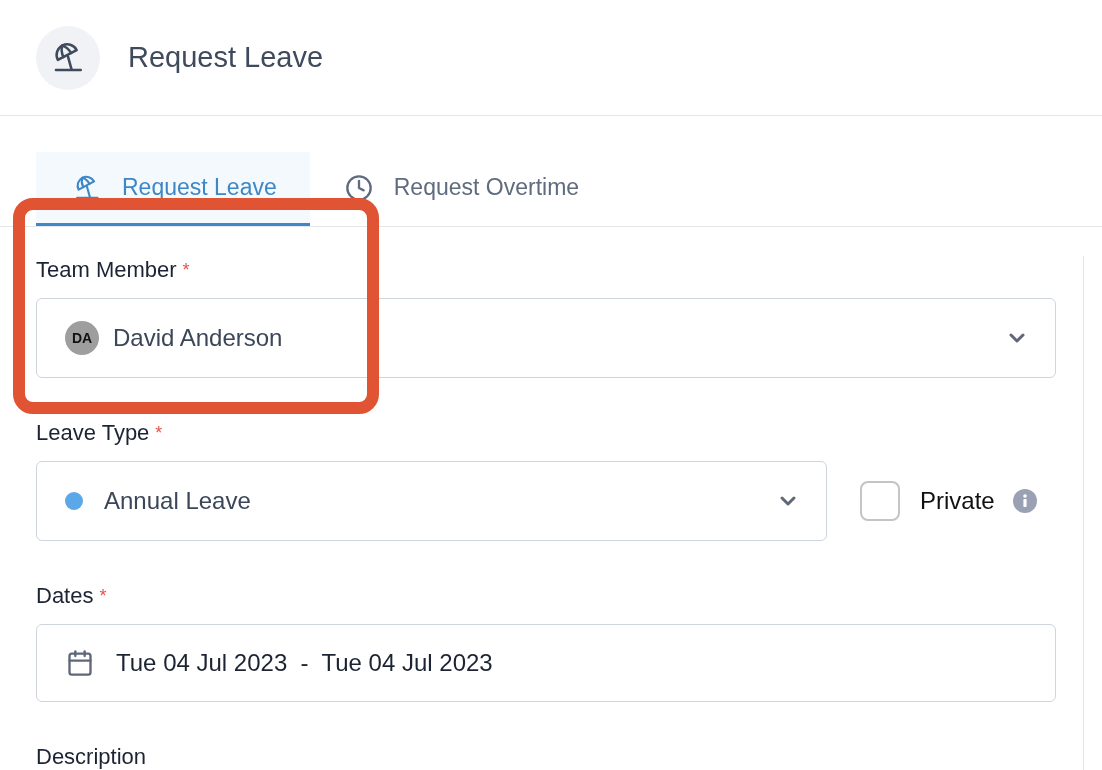  I want to click on field-label: Leave Type *, so click(99, 433).